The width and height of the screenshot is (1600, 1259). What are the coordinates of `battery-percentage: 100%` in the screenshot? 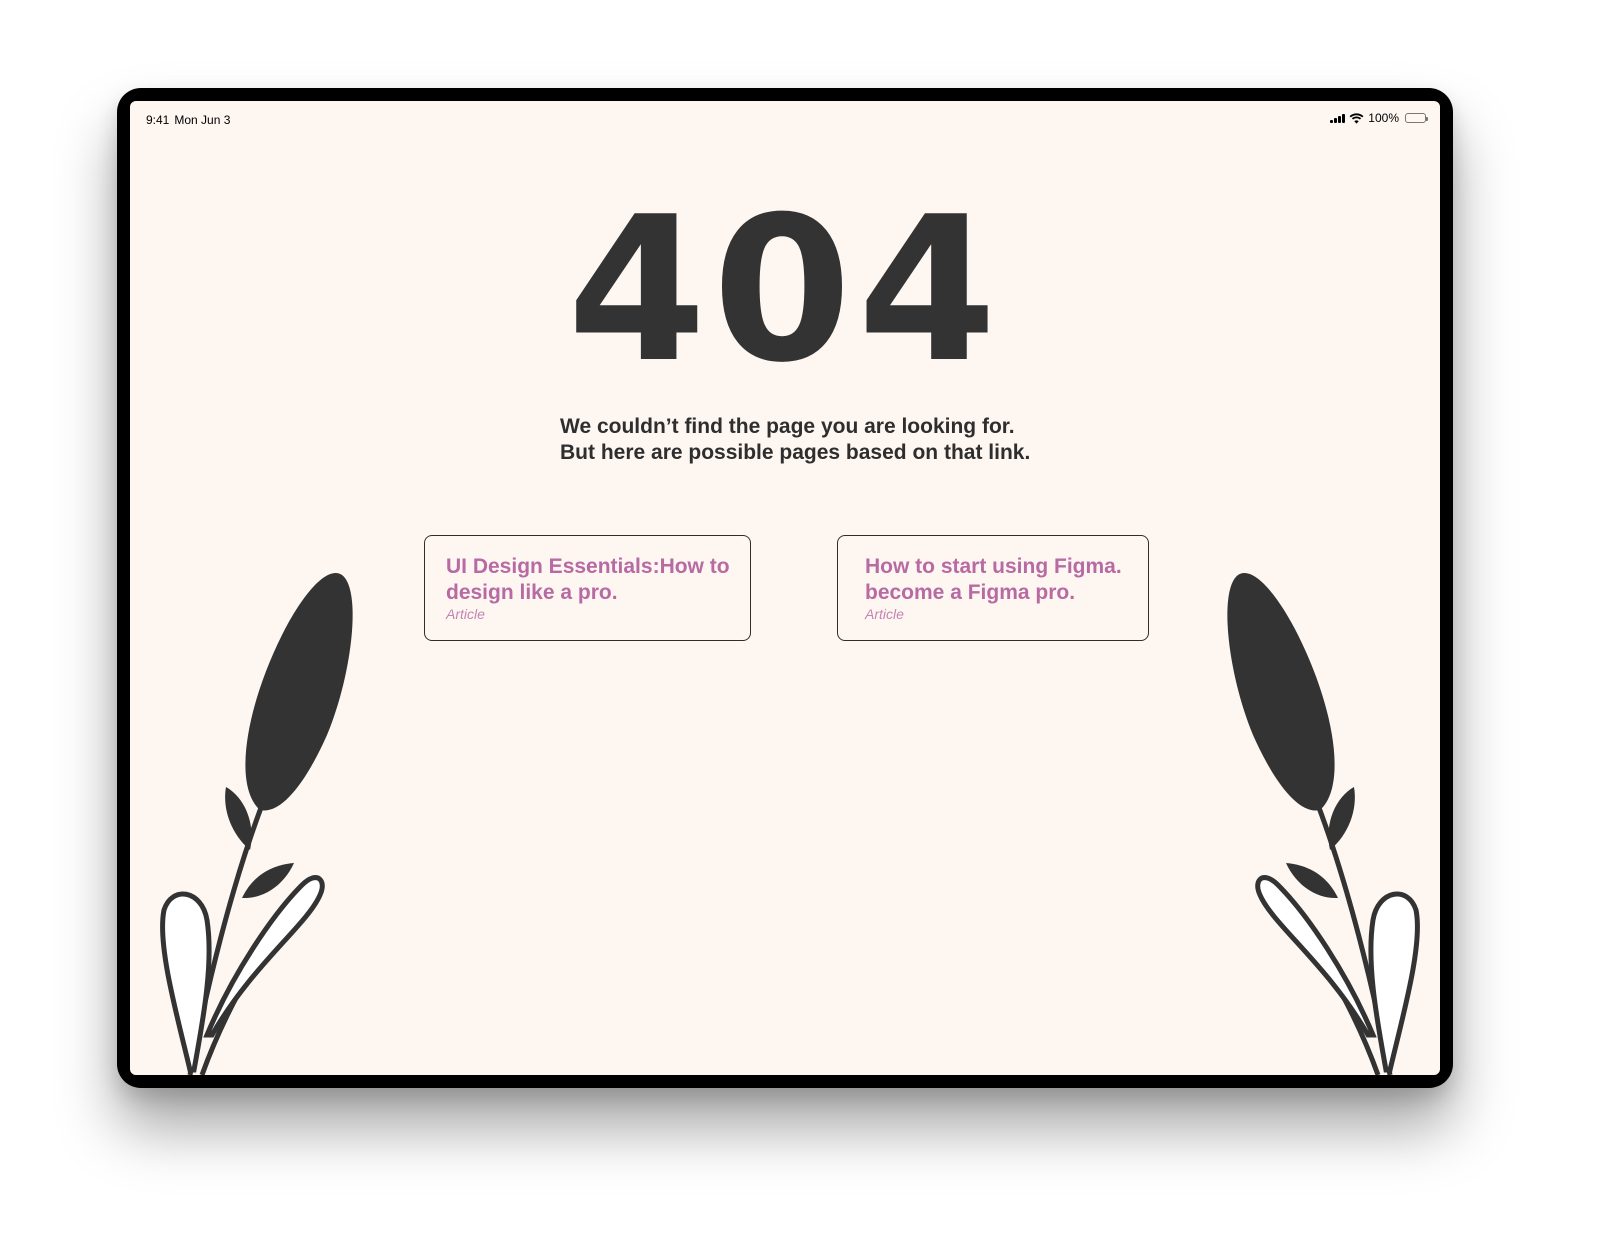 It's located at (1383, 118).